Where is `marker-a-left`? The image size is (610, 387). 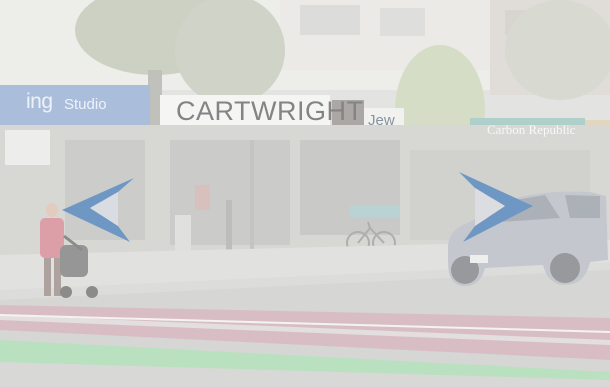
marker-a-left is located at coordinates (98, 210).